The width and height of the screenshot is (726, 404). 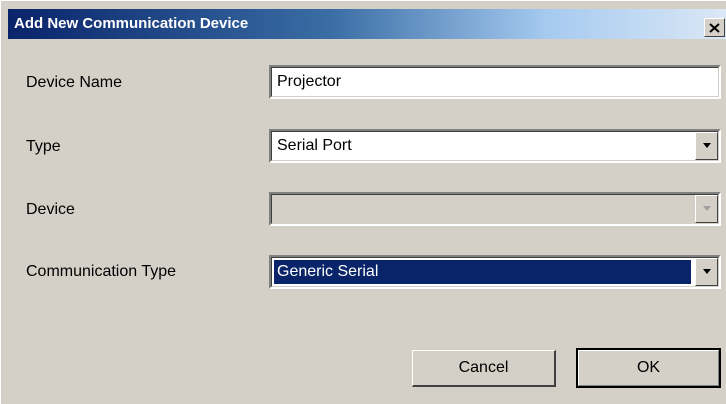 I want to click on device-dropdown-button, so click(x=706, y=209).